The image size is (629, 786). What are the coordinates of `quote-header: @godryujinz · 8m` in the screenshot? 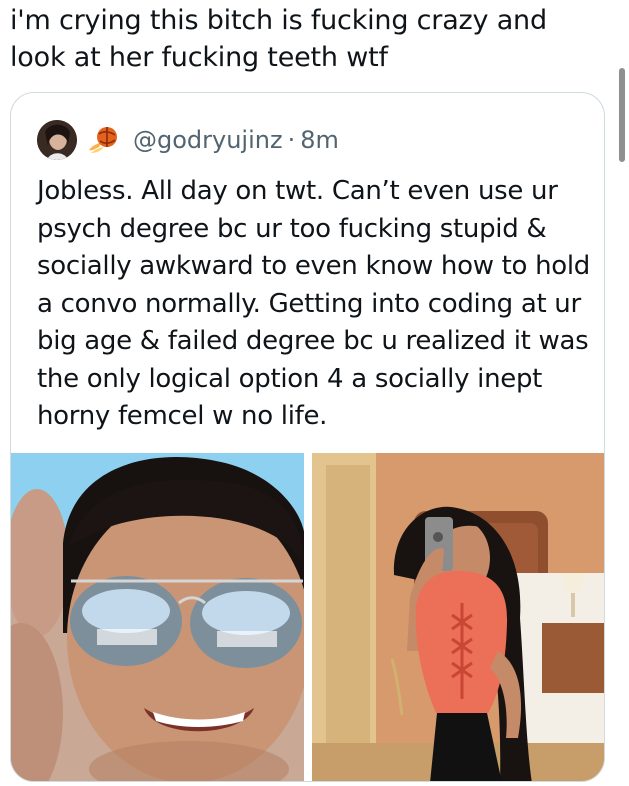 It's located at (188, 140).